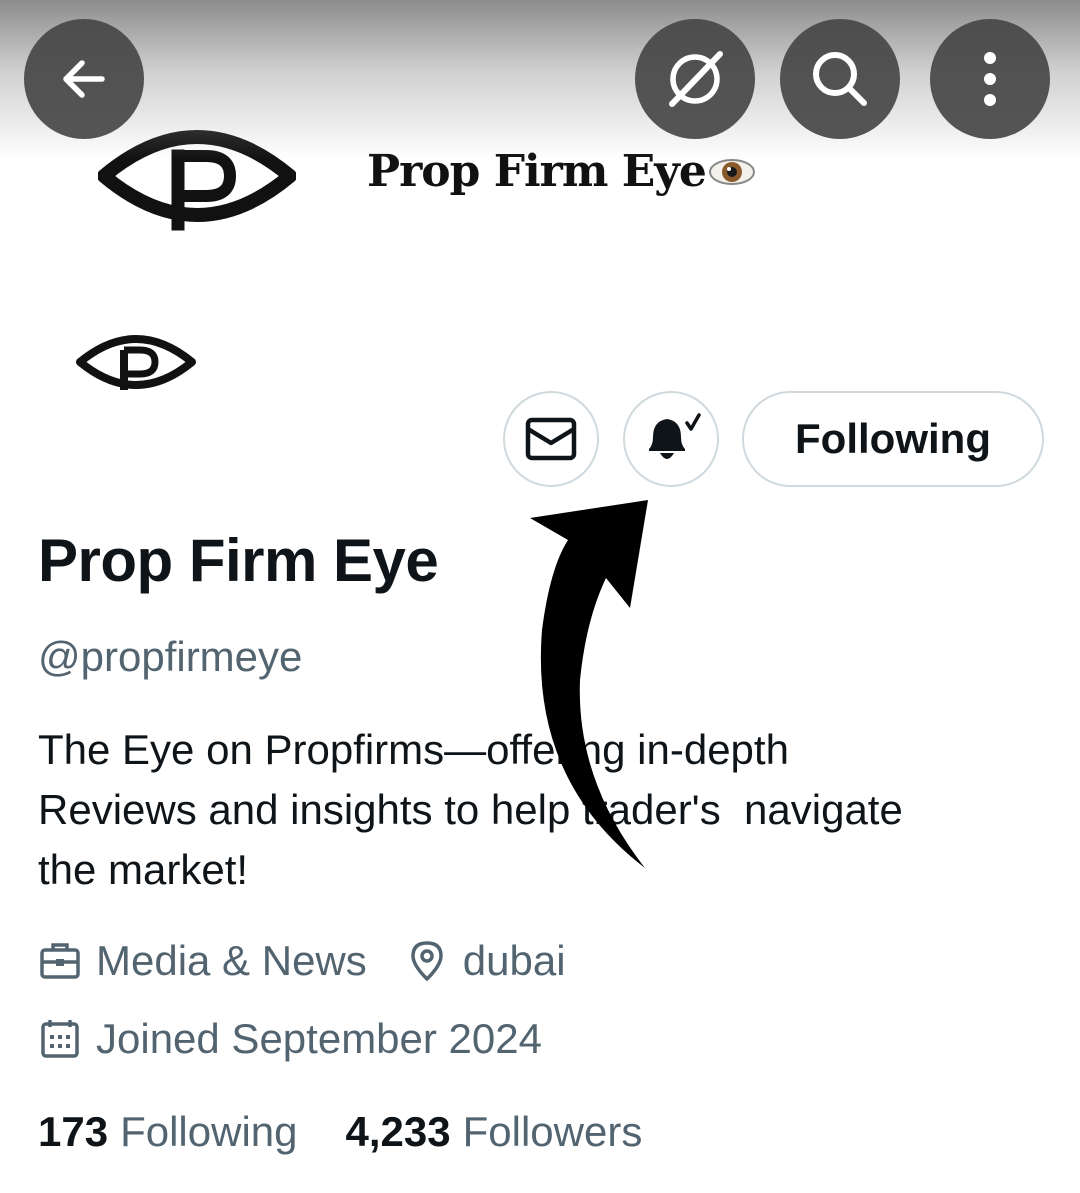  I want to click on following-button: Following, so click(893, 439).